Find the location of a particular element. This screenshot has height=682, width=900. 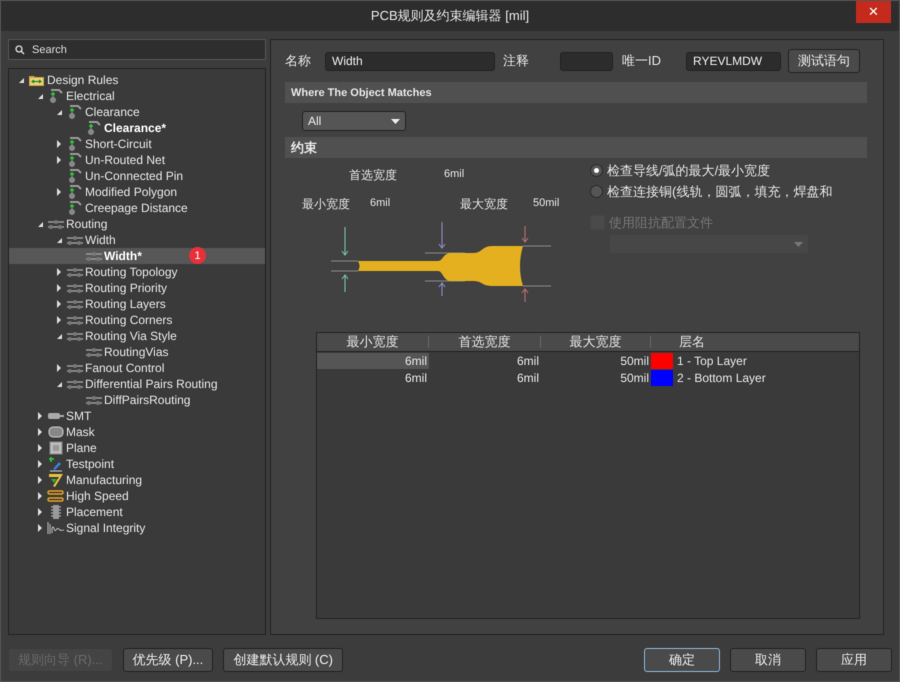

column-header: 层名 is located at coordinates (767, 342).